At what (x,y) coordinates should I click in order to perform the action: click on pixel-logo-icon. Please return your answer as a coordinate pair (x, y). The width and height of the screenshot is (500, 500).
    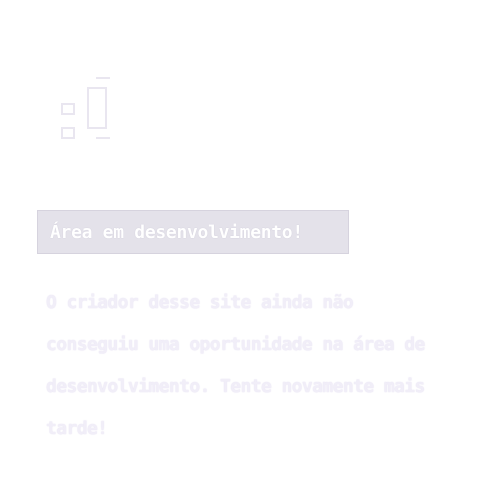
    Looking at the image, I should click on (86, 109).